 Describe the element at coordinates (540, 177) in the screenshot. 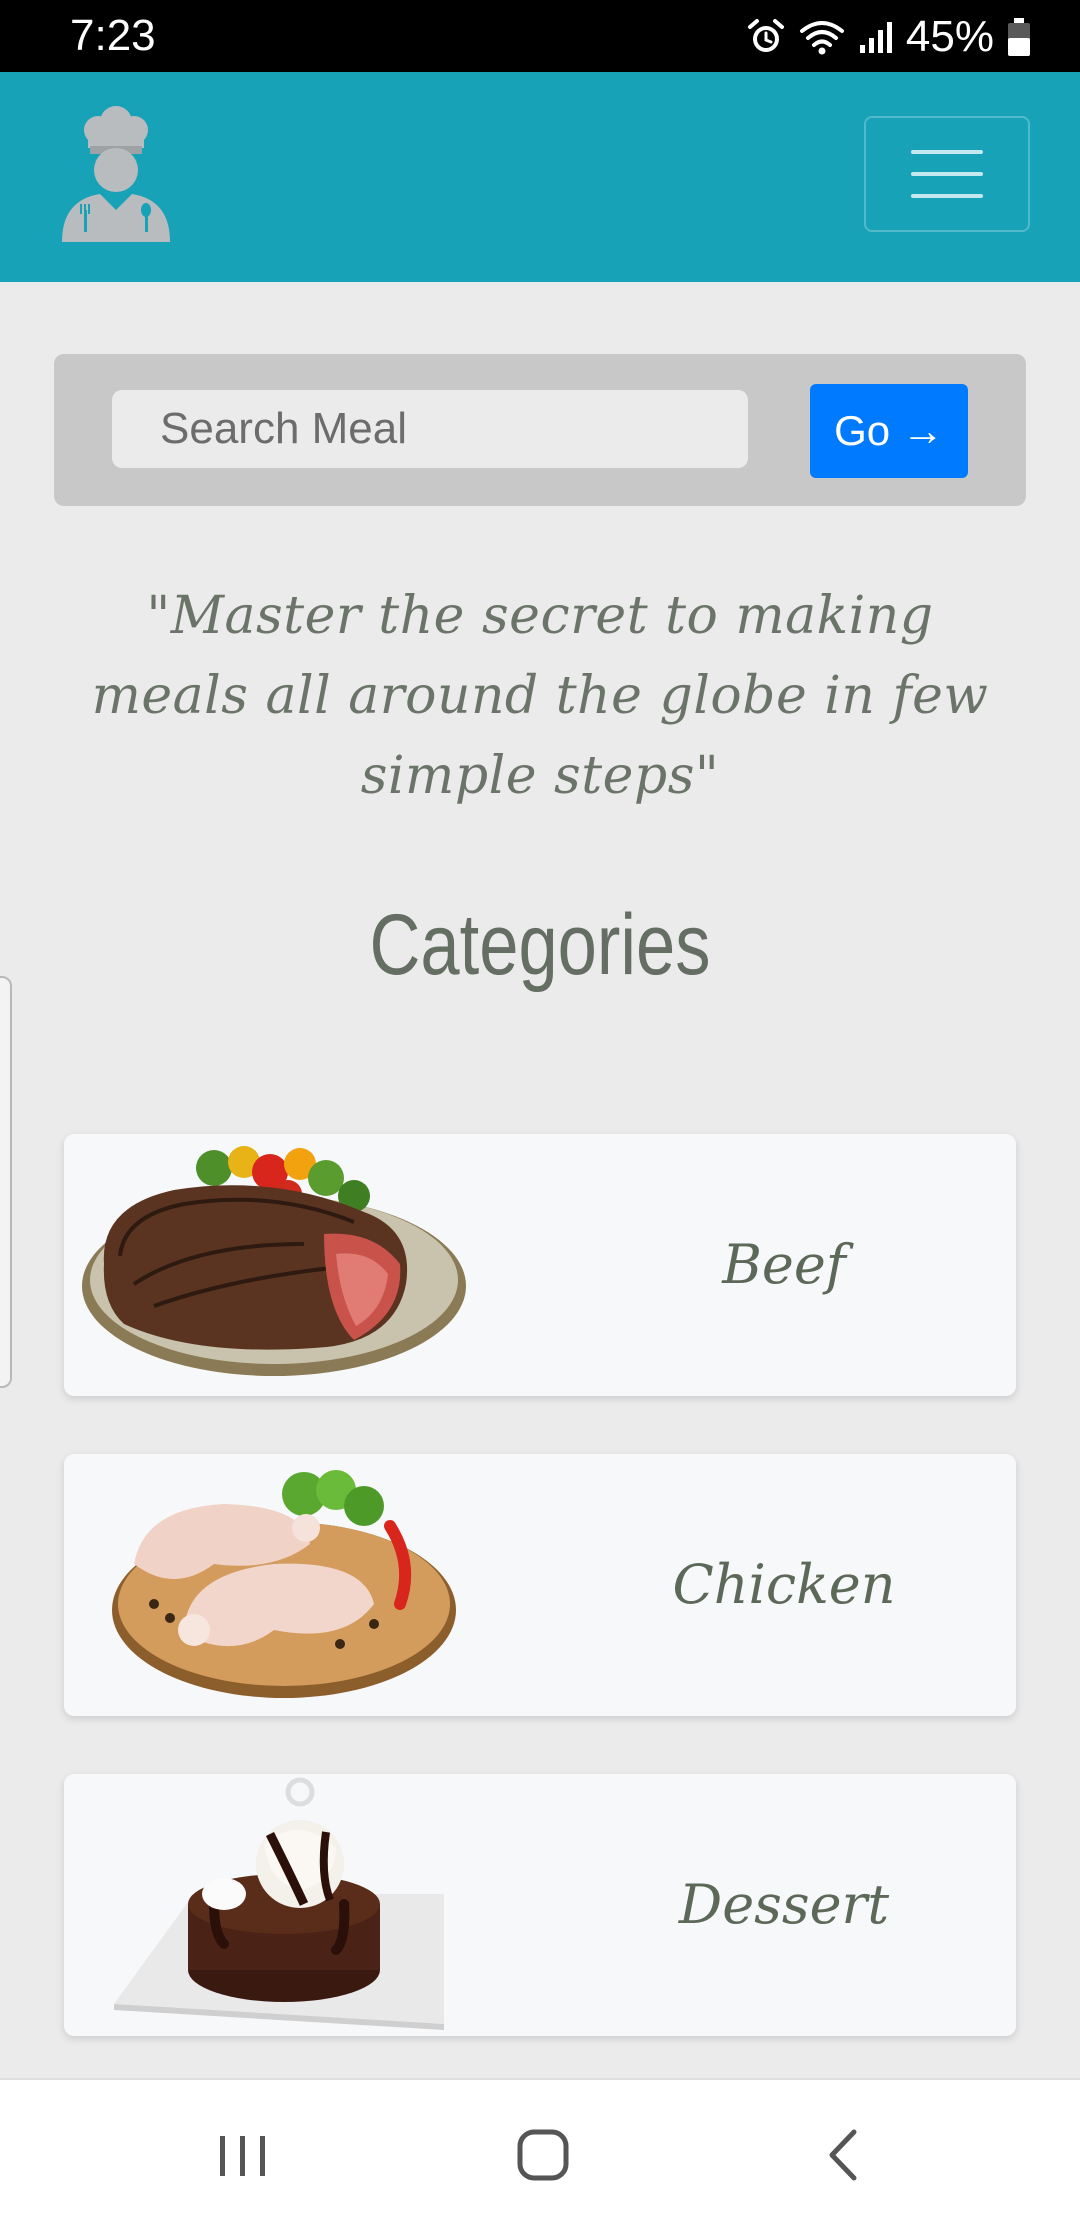

I see `app-navbar` at that location.